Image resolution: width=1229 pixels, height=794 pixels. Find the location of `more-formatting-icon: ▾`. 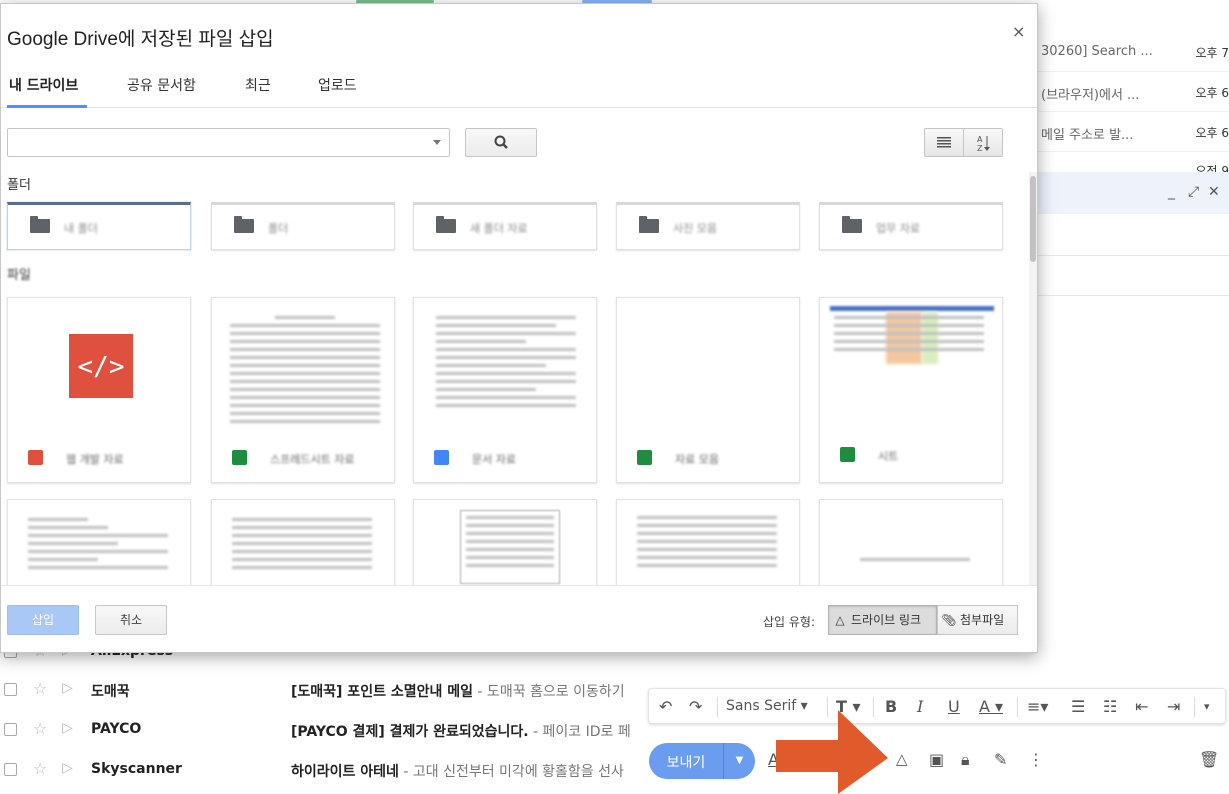

more-formatting-icon: ▾ is located at coordinates (1207, 706).